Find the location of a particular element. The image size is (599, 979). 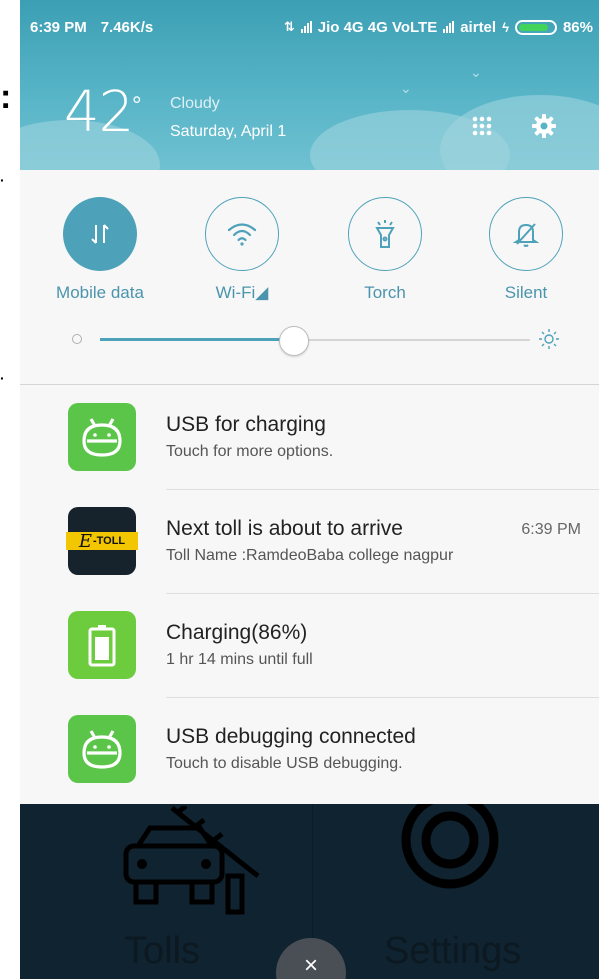

edge-glyph: : is located at coordinates (6, 97).